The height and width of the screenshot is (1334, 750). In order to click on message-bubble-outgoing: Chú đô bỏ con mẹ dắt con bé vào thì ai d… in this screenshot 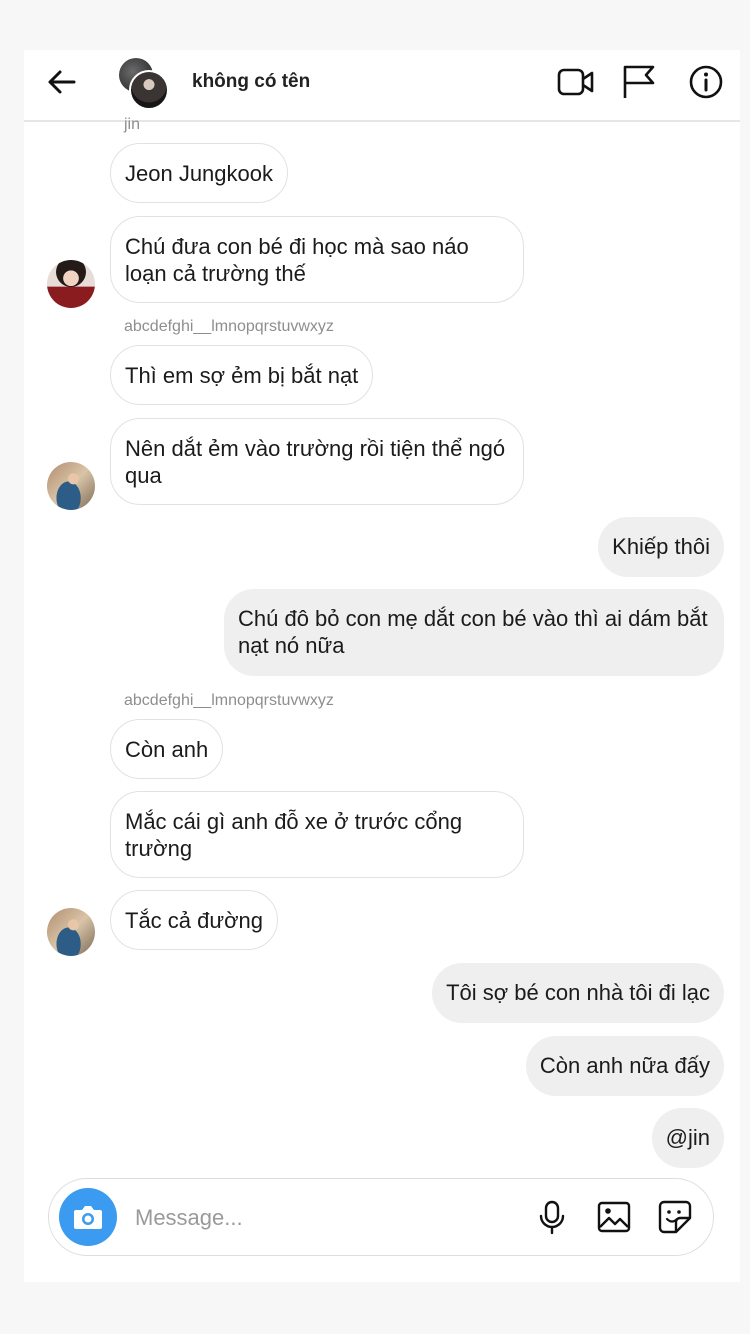, I will do `click(474, 632)`.